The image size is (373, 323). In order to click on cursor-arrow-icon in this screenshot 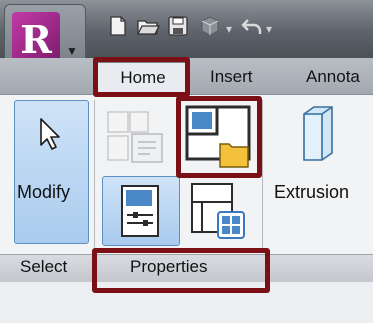, I will do `click(50, 134)`.